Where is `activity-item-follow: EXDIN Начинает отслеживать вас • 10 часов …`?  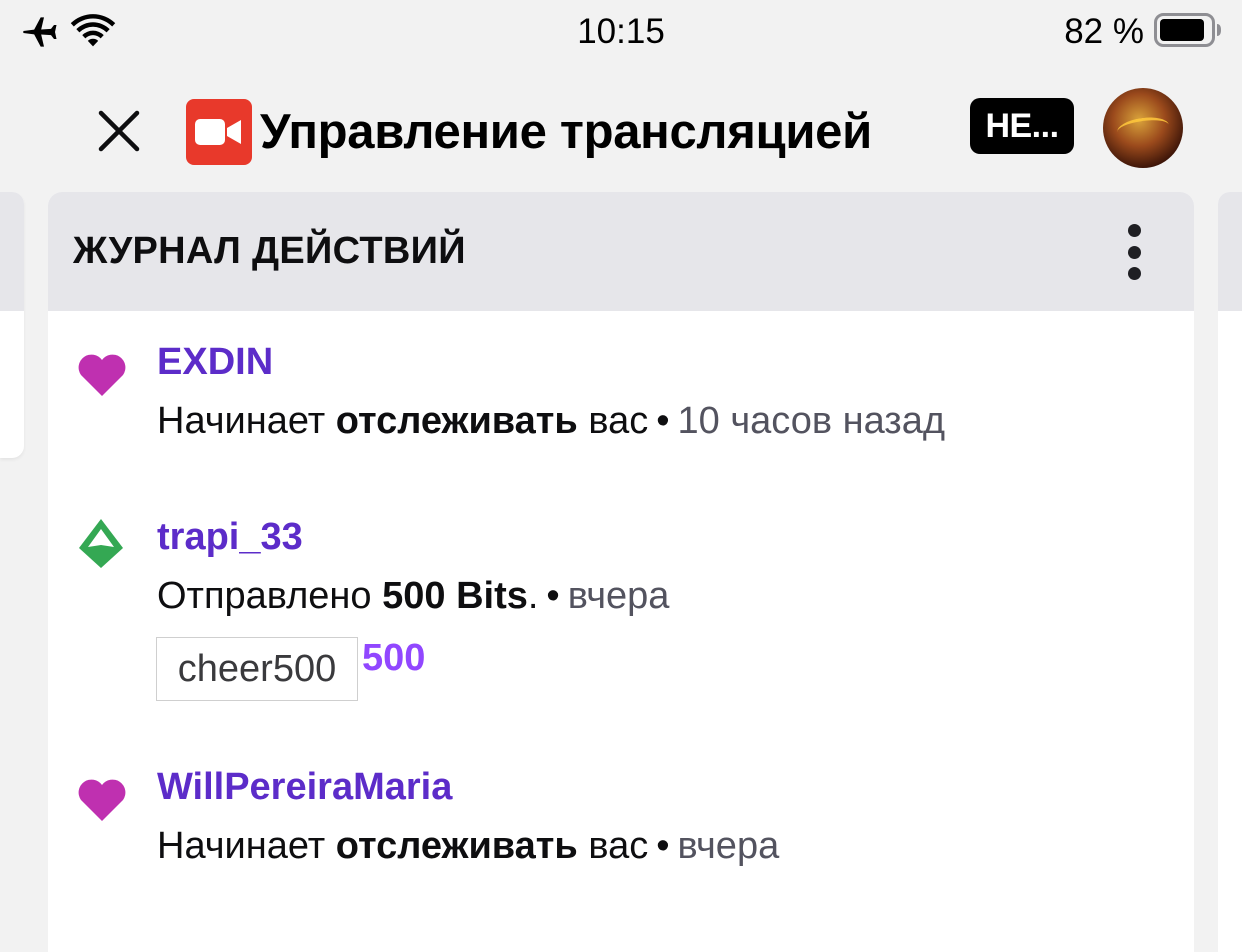 activity-item-follow: EXDIN Начинает отслеживать вас • 10 часов … is located at coordinates (621, 387).